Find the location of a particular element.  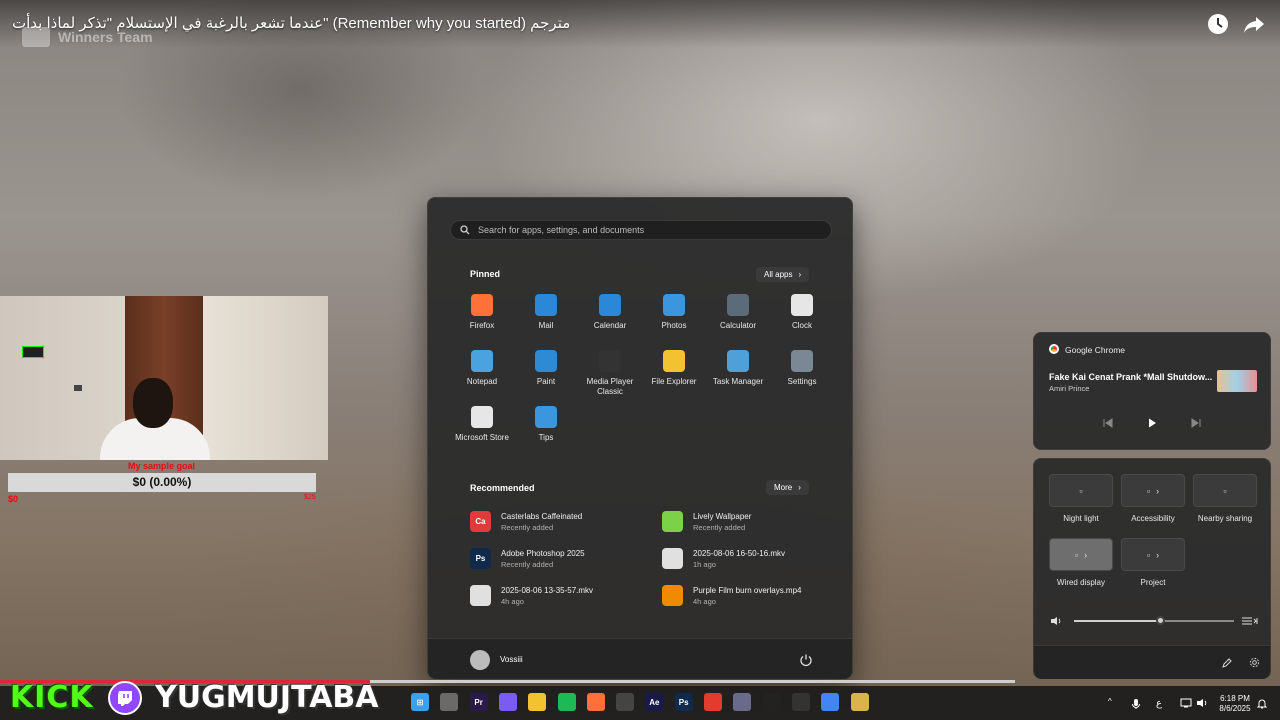

input-language: ع is located at coordinates (1159, 703).